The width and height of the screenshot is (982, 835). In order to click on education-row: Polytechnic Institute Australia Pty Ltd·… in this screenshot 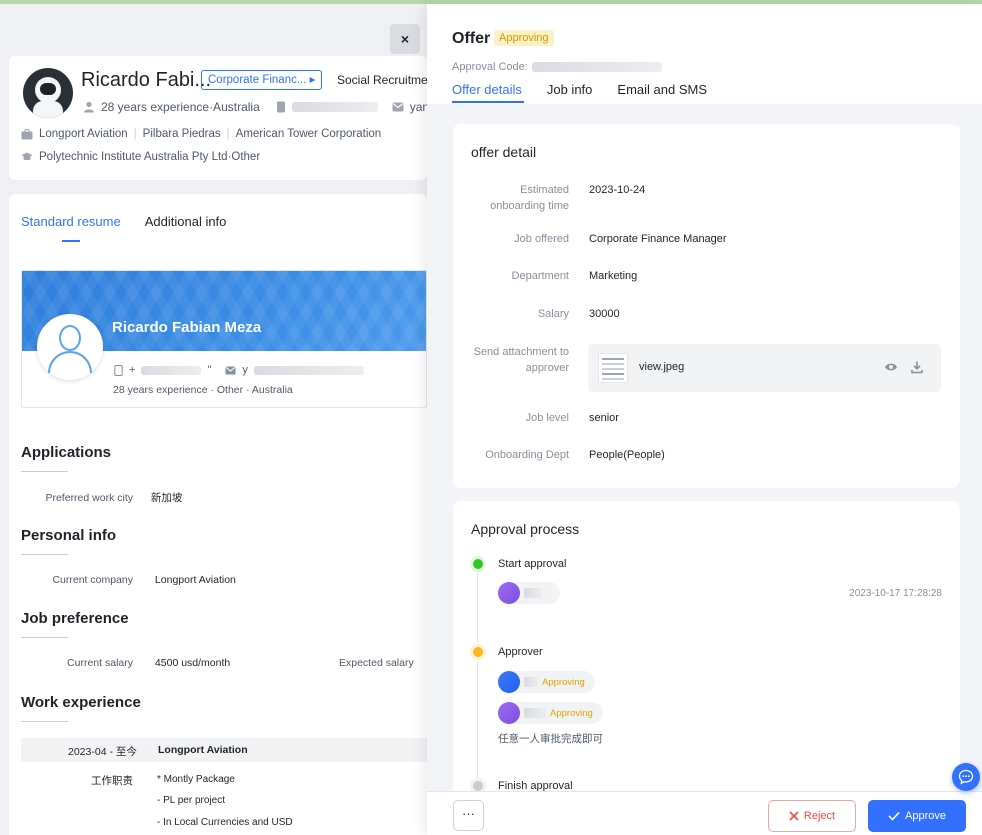, I will do `click(140, 157)`.